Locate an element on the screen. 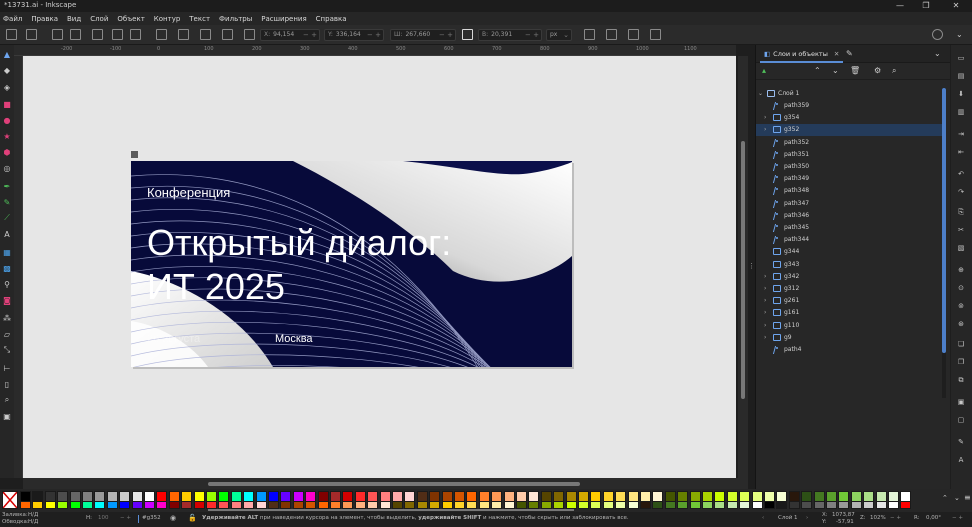 The width and height of the screenshot is (972, 527). rectangle-tool-icon: ■ is located at coordinates (7, 104).